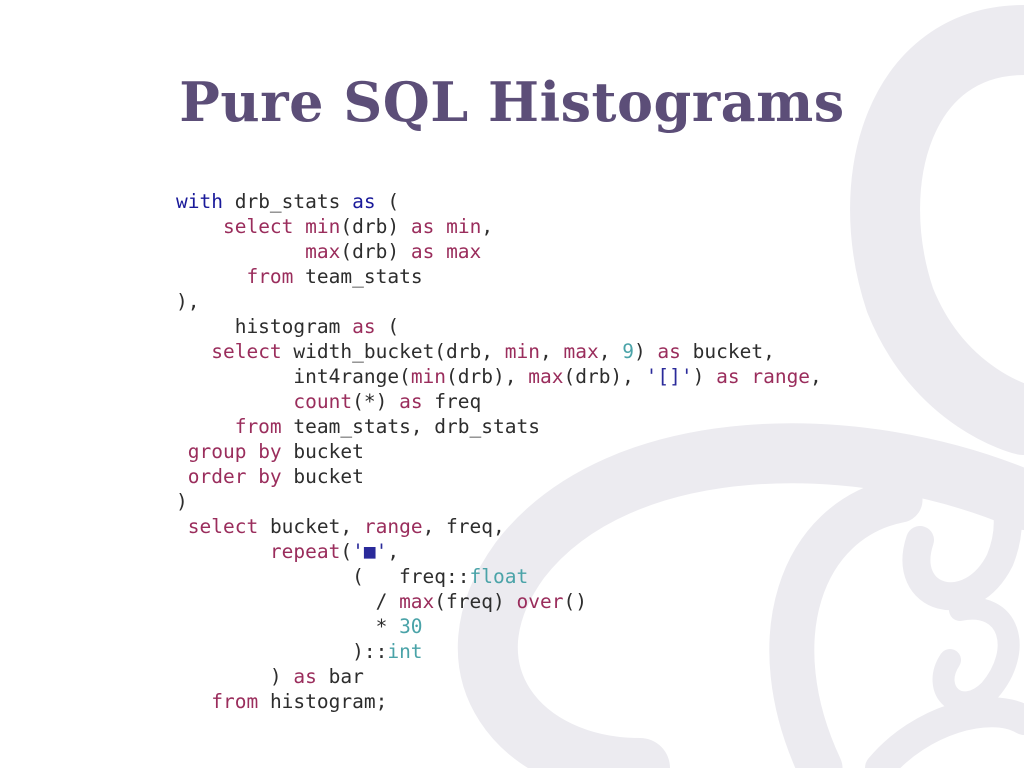 The image size is (1024, 768). What do you see at coordinates (499, 676) in the screenshot?
I see `code-line: ) as bar` at bounding box center [499, 676].